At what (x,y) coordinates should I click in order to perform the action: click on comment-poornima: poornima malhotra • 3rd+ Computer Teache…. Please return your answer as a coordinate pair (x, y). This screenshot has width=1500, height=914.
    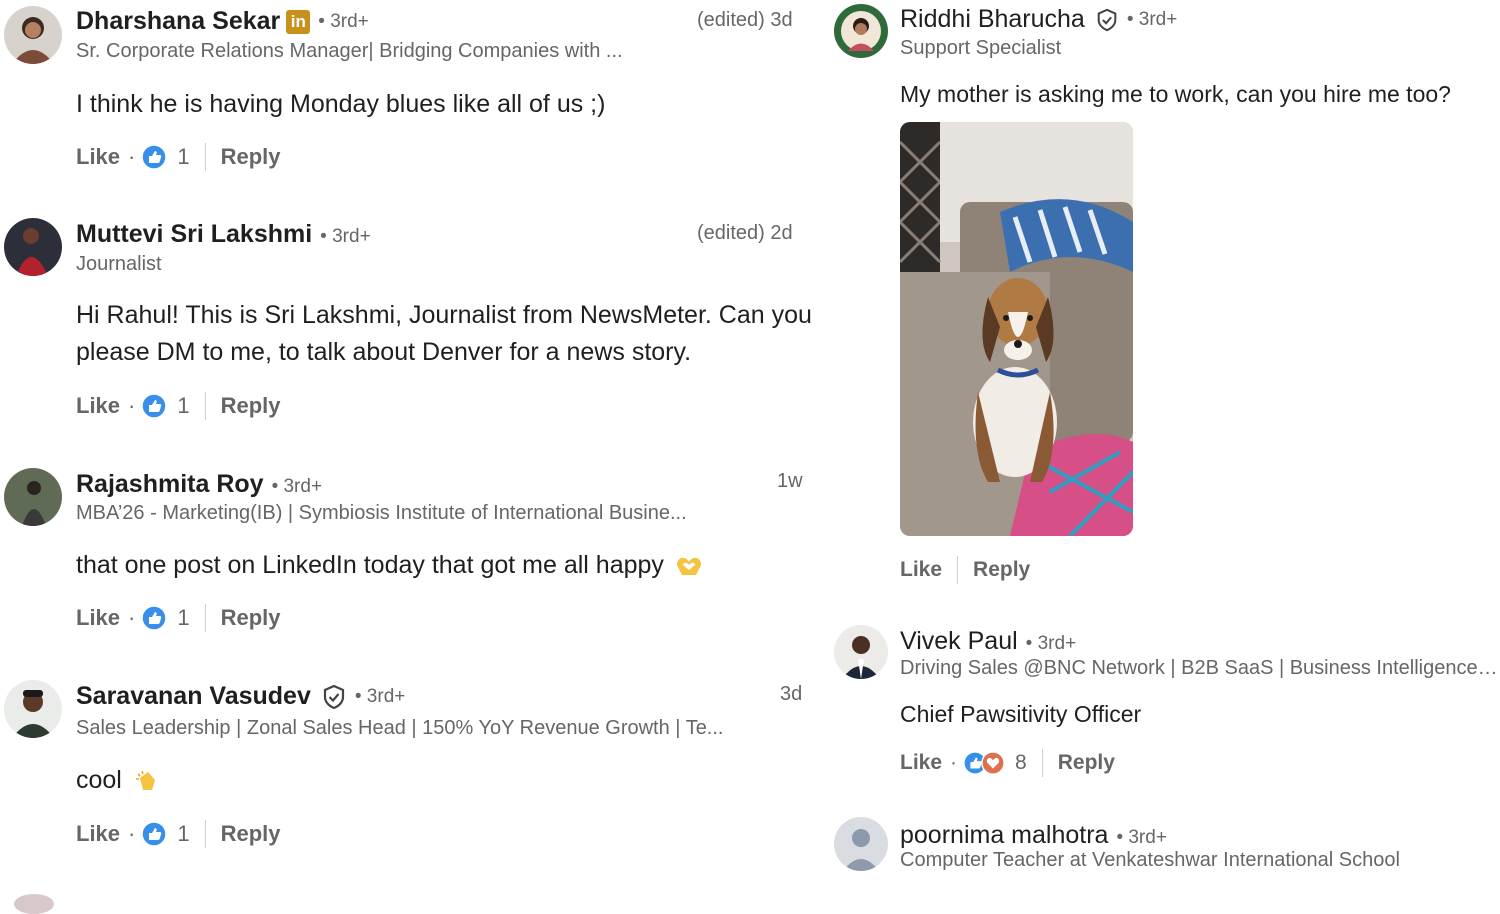
    Looking at the image, I should click on (1165, 856).